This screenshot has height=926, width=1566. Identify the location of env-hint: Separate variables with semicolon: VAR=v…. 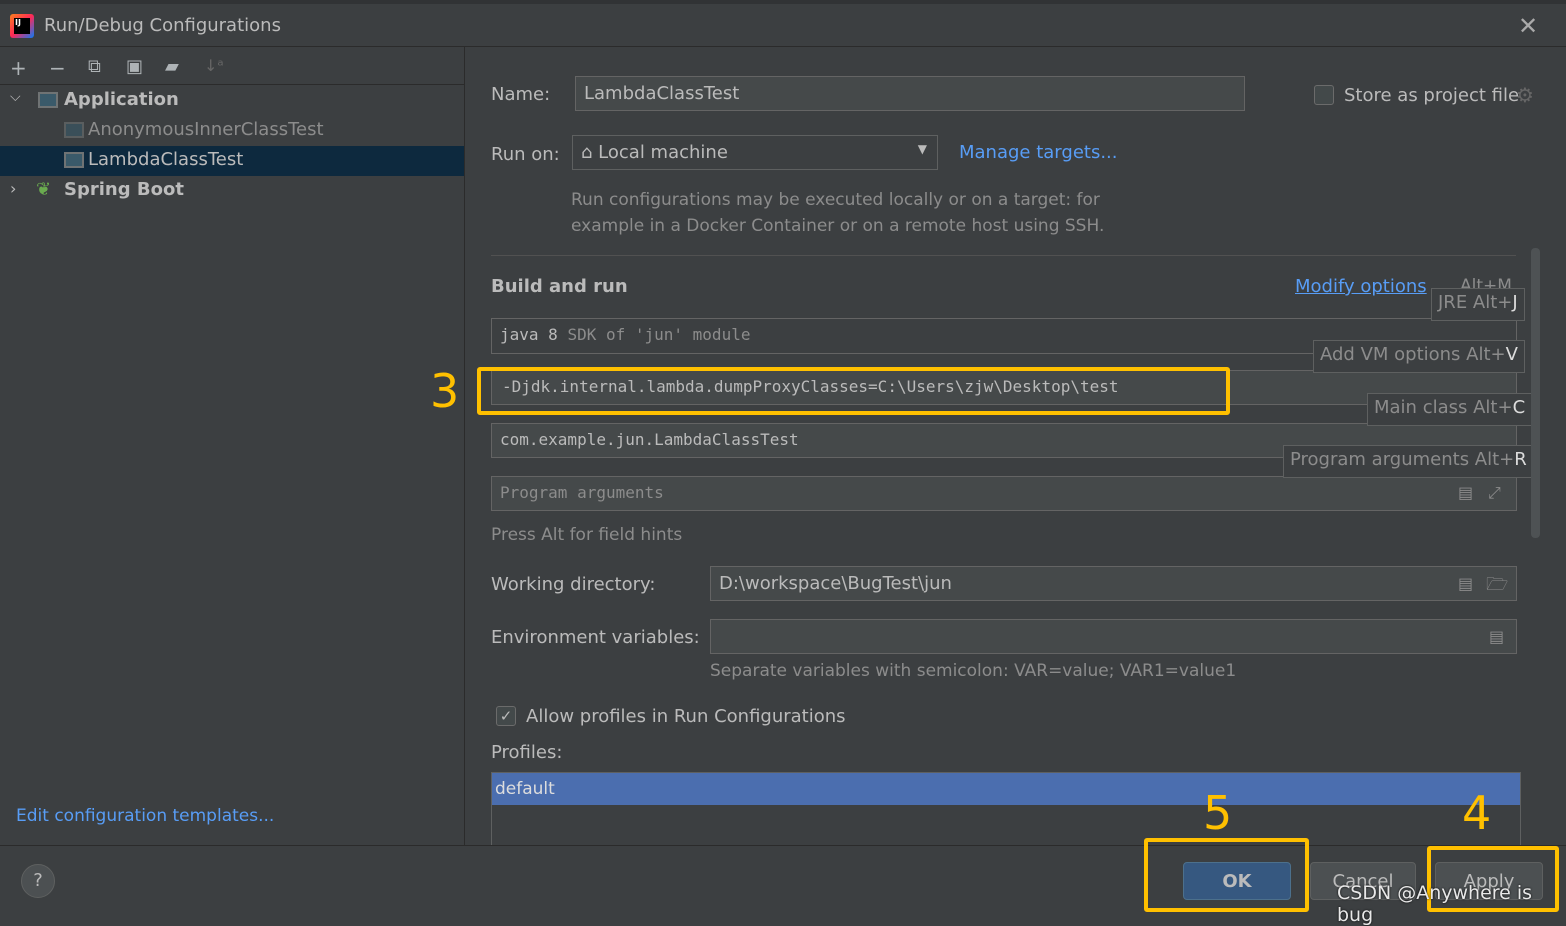
(973, 671).